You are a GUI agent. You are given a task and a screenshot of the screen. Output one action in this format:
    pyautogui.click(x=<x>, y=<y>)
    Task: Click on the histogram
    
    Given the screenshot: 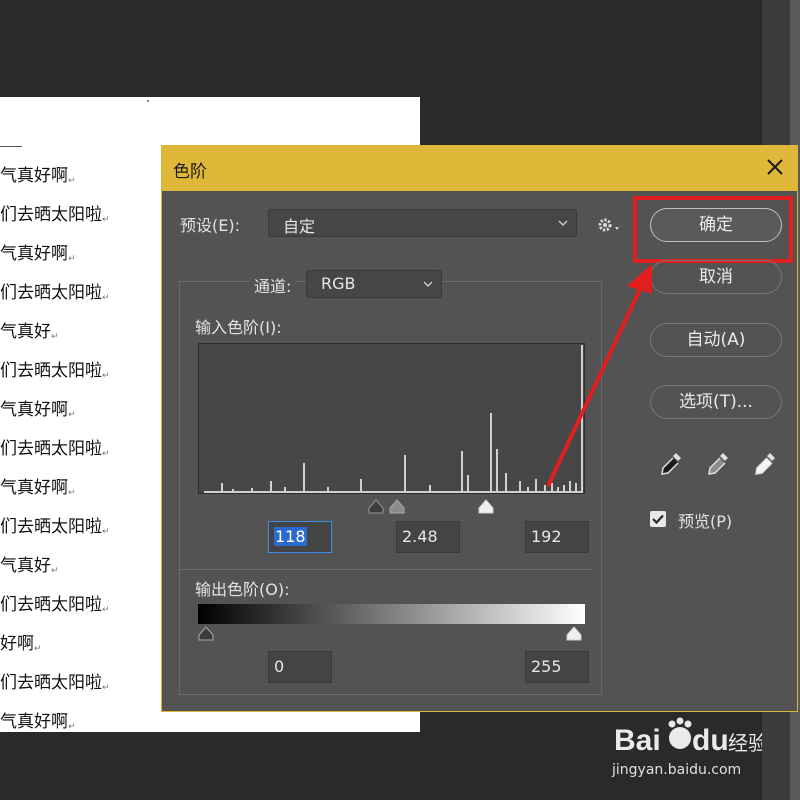 What is the action you would take?
    pyautogui.click(x=391, y=418)
    